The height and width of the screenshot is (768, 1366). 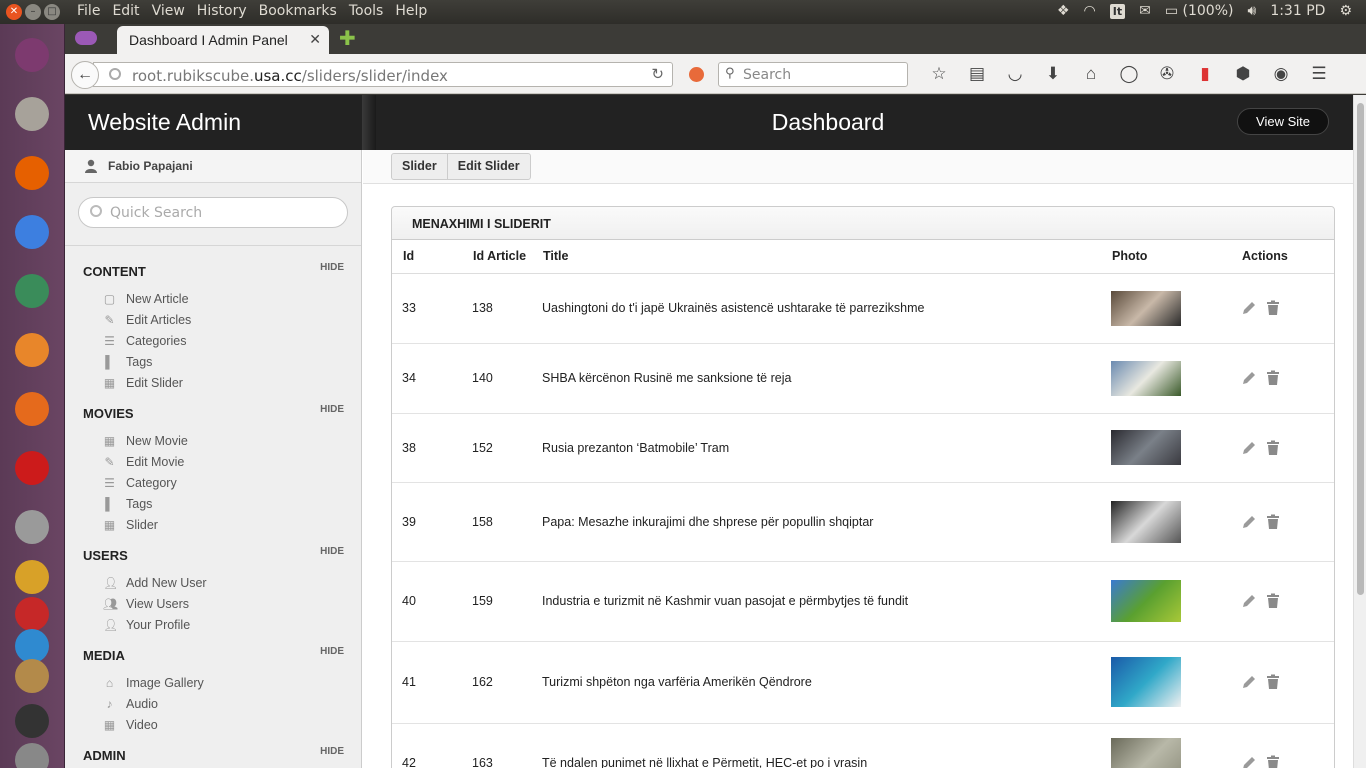 I want to click on wifi-icon: ◠, so click(x=1090, y=11).